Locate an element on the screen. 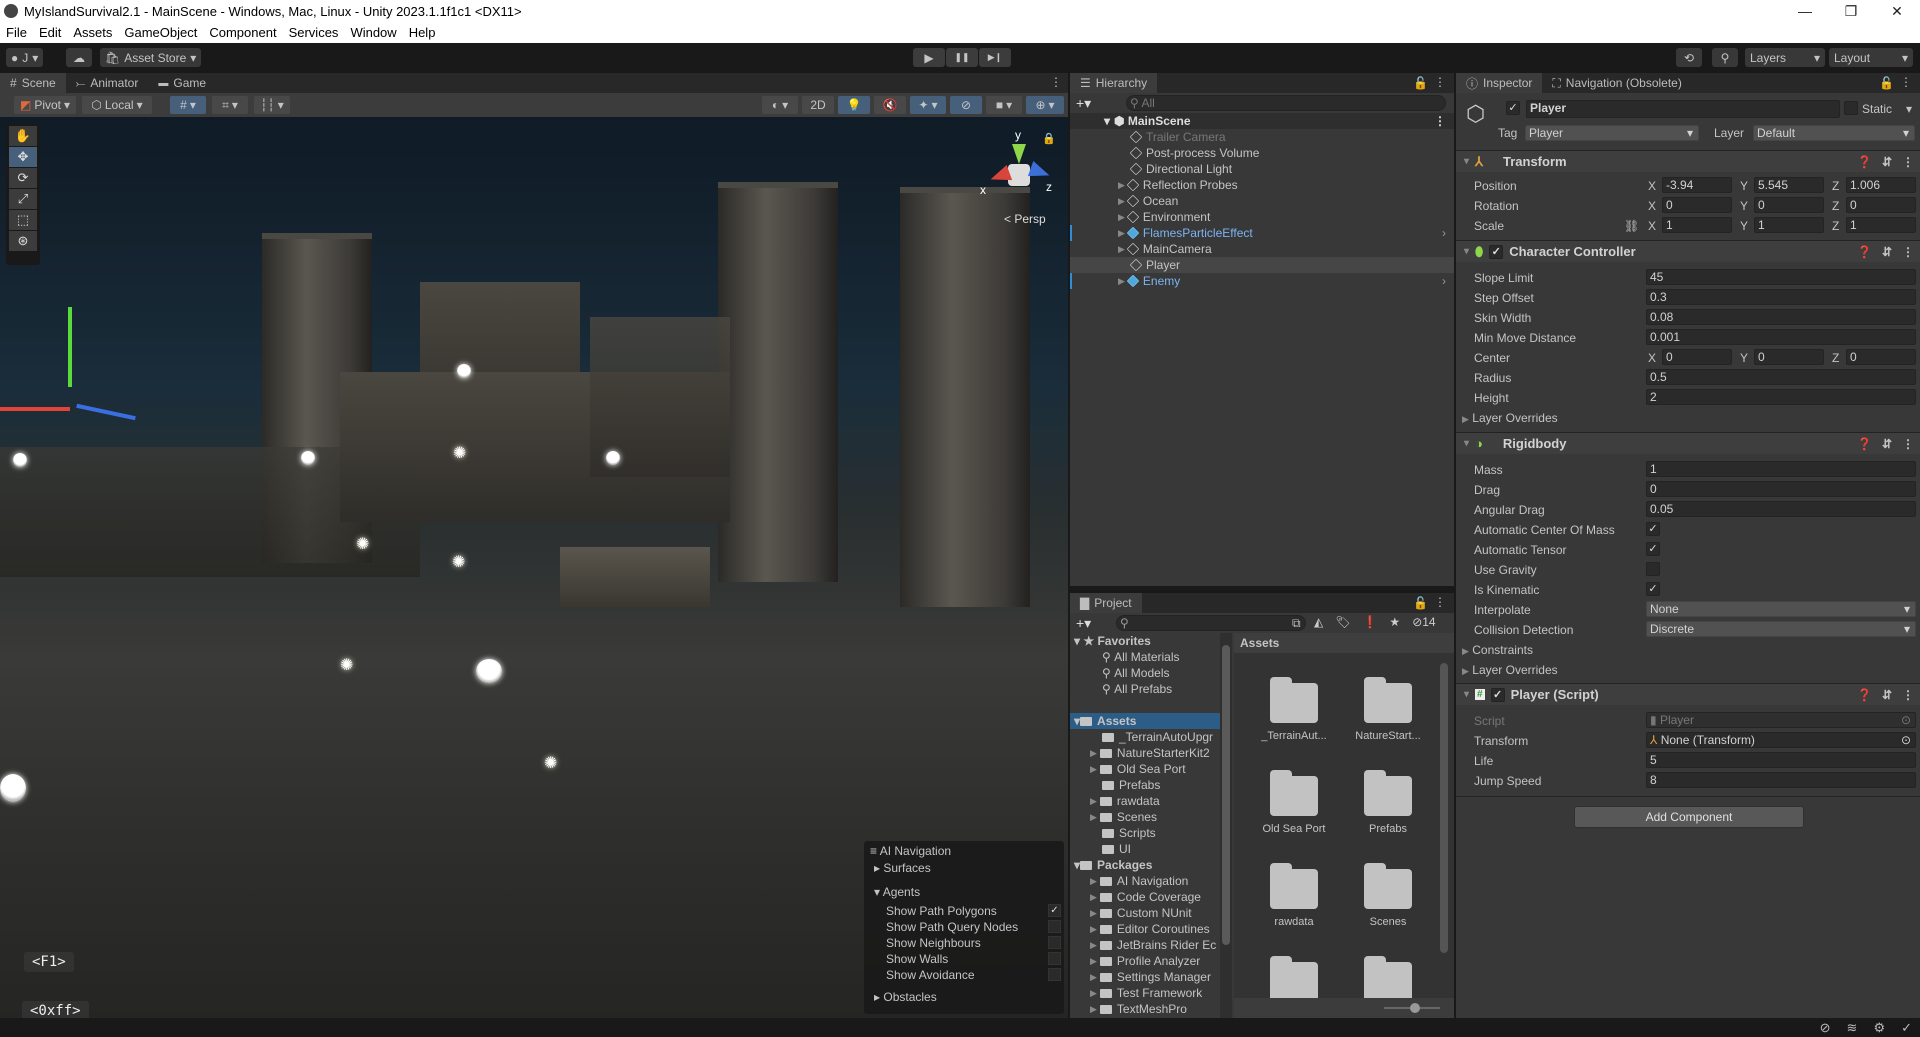  asset-folder: Prefabs is located at coordinates (1131, 785).